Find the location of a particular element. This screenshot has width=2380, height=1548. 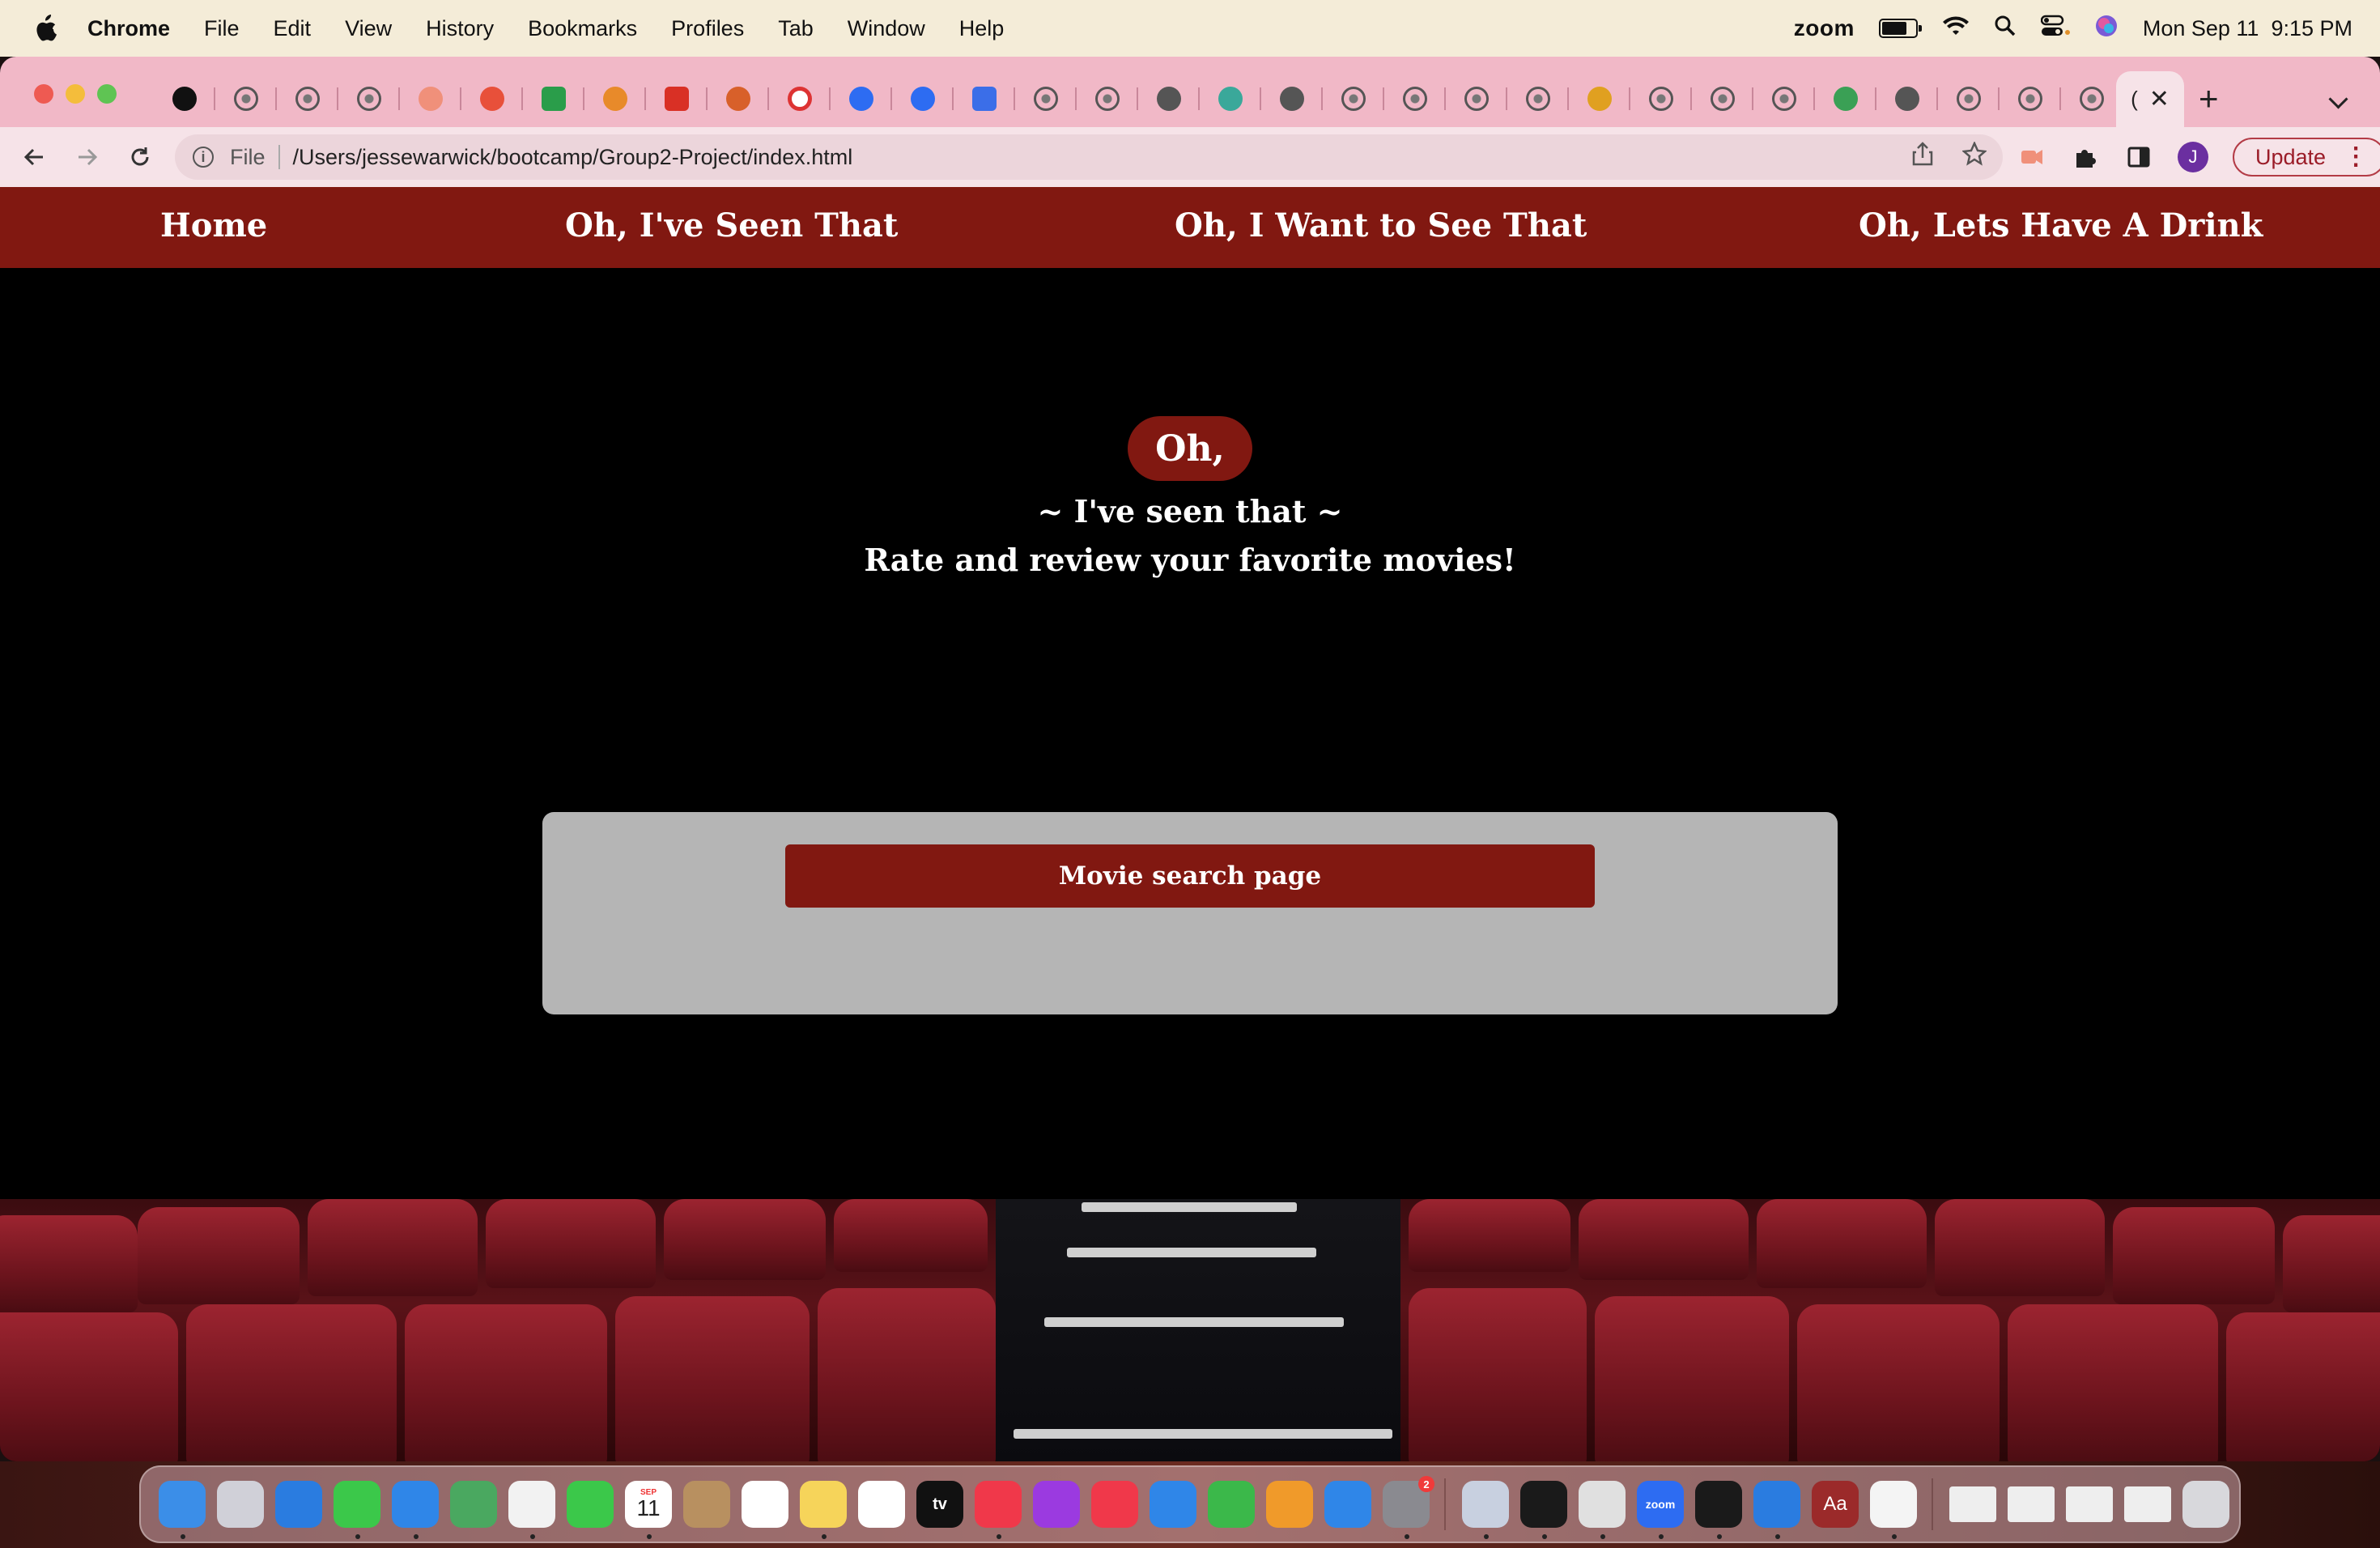

dock-activity-monitor-icon is located at coordinates (1719, 1510).